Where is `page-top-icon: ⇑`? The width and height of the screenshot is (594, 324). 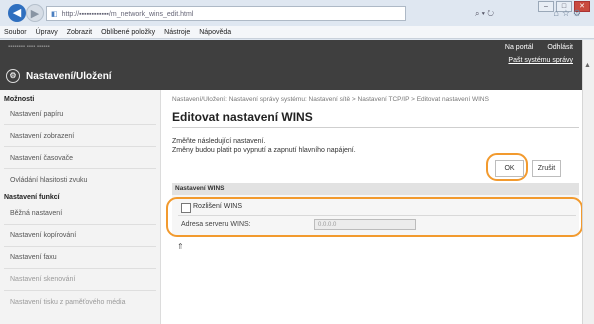
page-top-icon: ⇑ is located at coordinates (180, 246).